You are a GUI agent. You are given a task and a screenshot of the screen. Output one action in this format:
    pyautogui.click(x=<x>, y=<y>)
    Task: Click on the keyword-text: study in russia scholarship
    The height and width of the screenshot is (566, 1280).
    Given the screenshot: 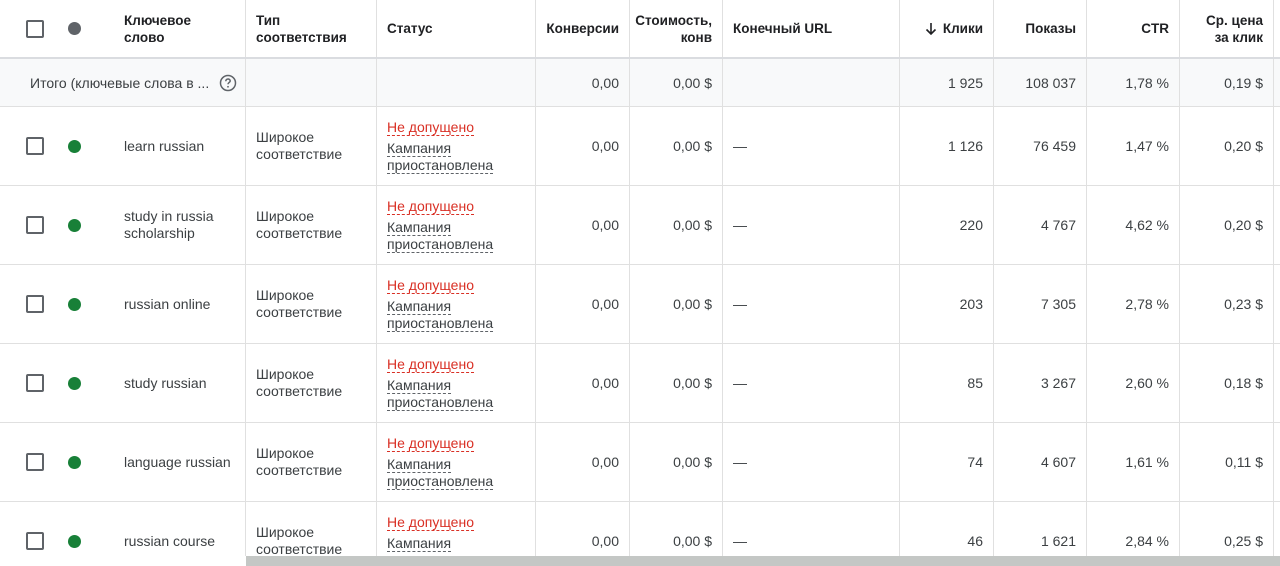 What is the action you would take?
    pyautogui.click(x=179, y=225)
    